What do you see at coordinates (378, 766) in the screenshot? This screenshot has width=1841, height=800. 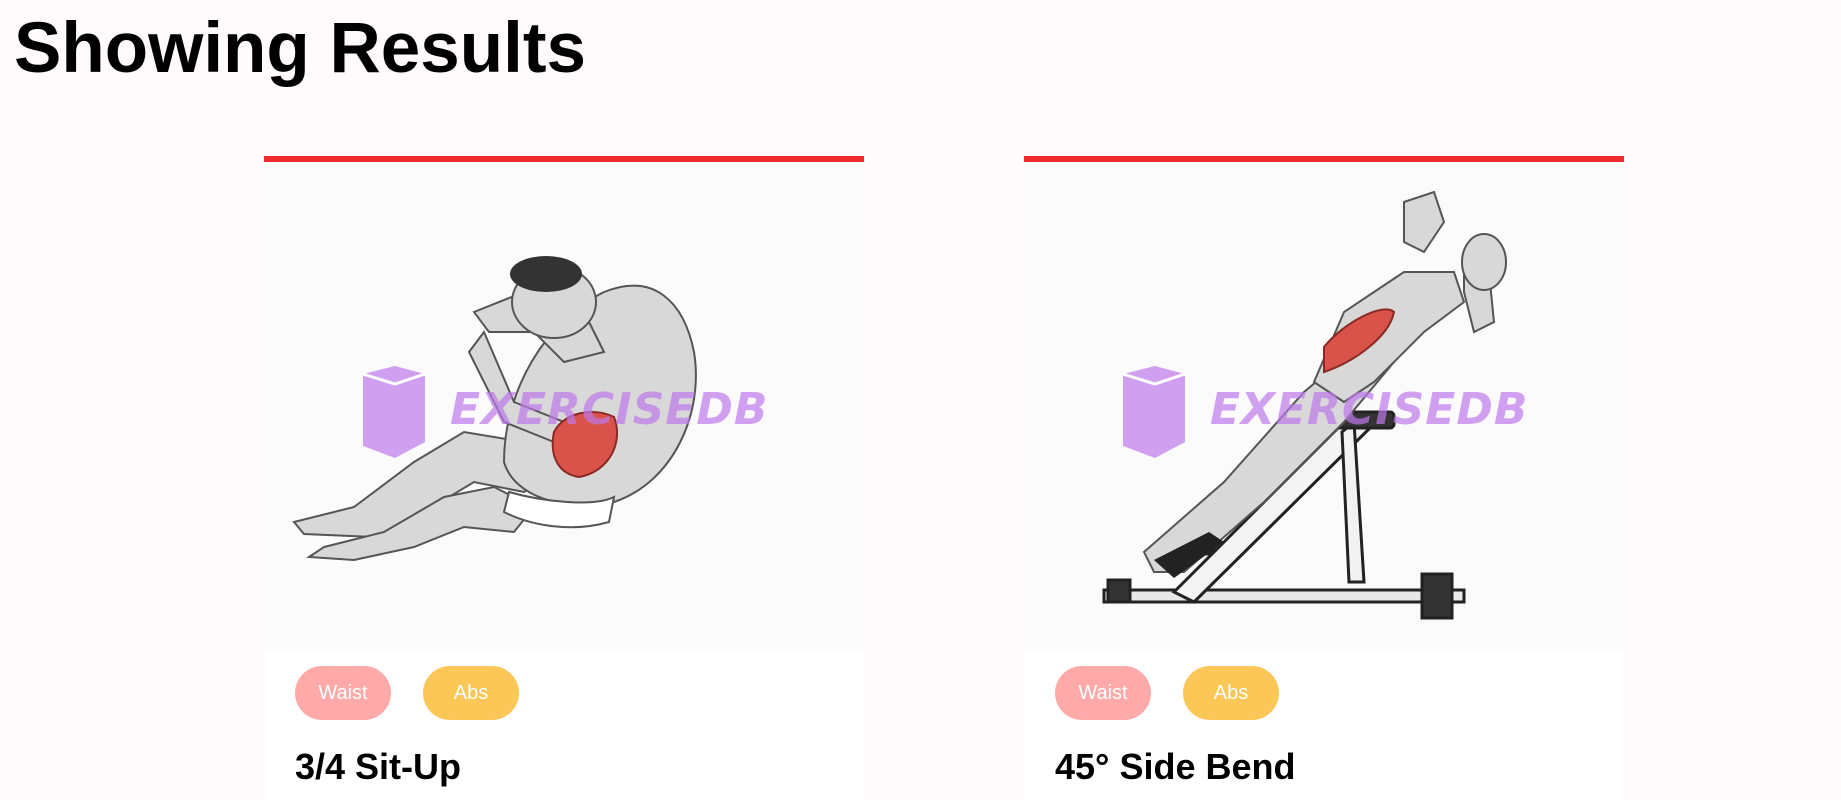 I see `exercise-name: 3/4 Sit-Up` at bounding box center [378, 766].